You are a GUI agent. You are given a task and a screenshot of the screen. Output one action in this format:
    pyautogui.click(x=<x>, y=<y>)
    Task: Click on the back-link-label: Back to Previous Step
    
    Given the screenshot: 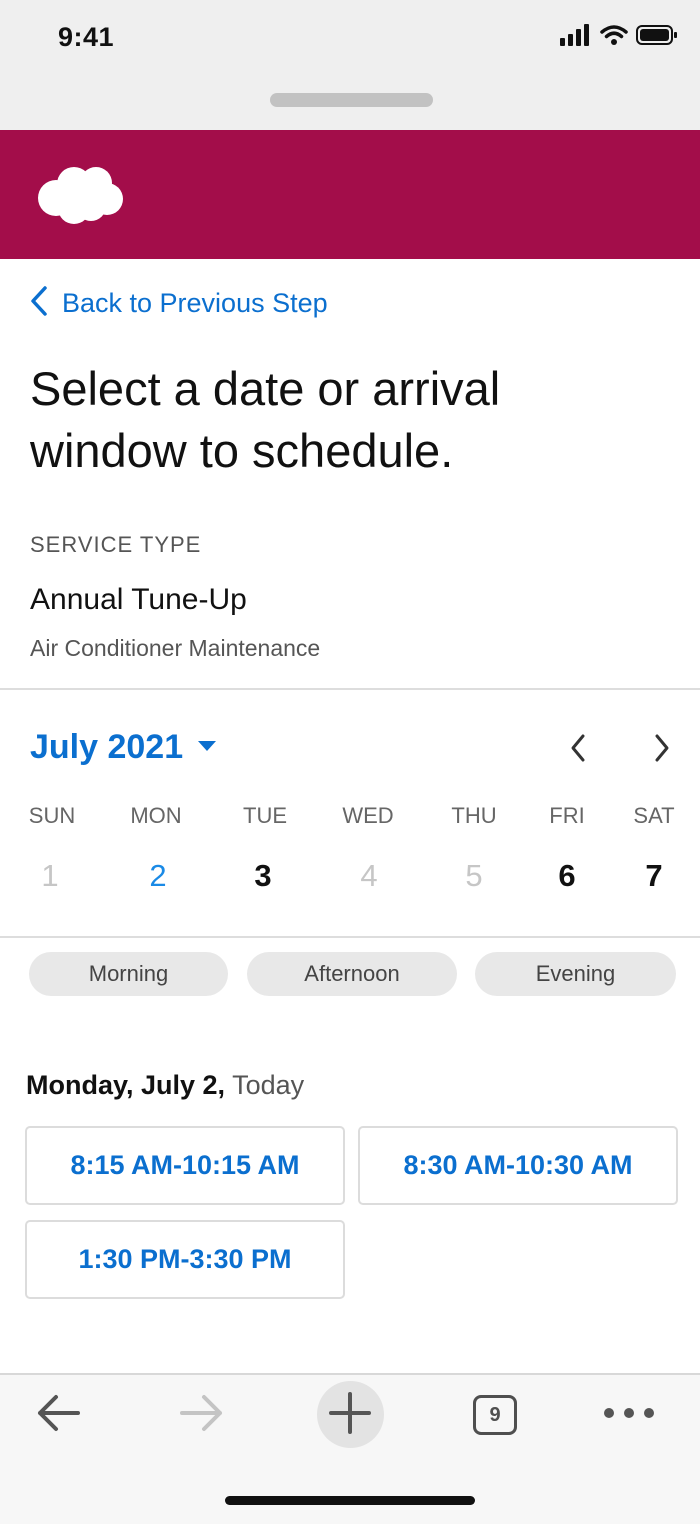 What is the action you would take?
    pyautogui.click(x=195, y=303)
    